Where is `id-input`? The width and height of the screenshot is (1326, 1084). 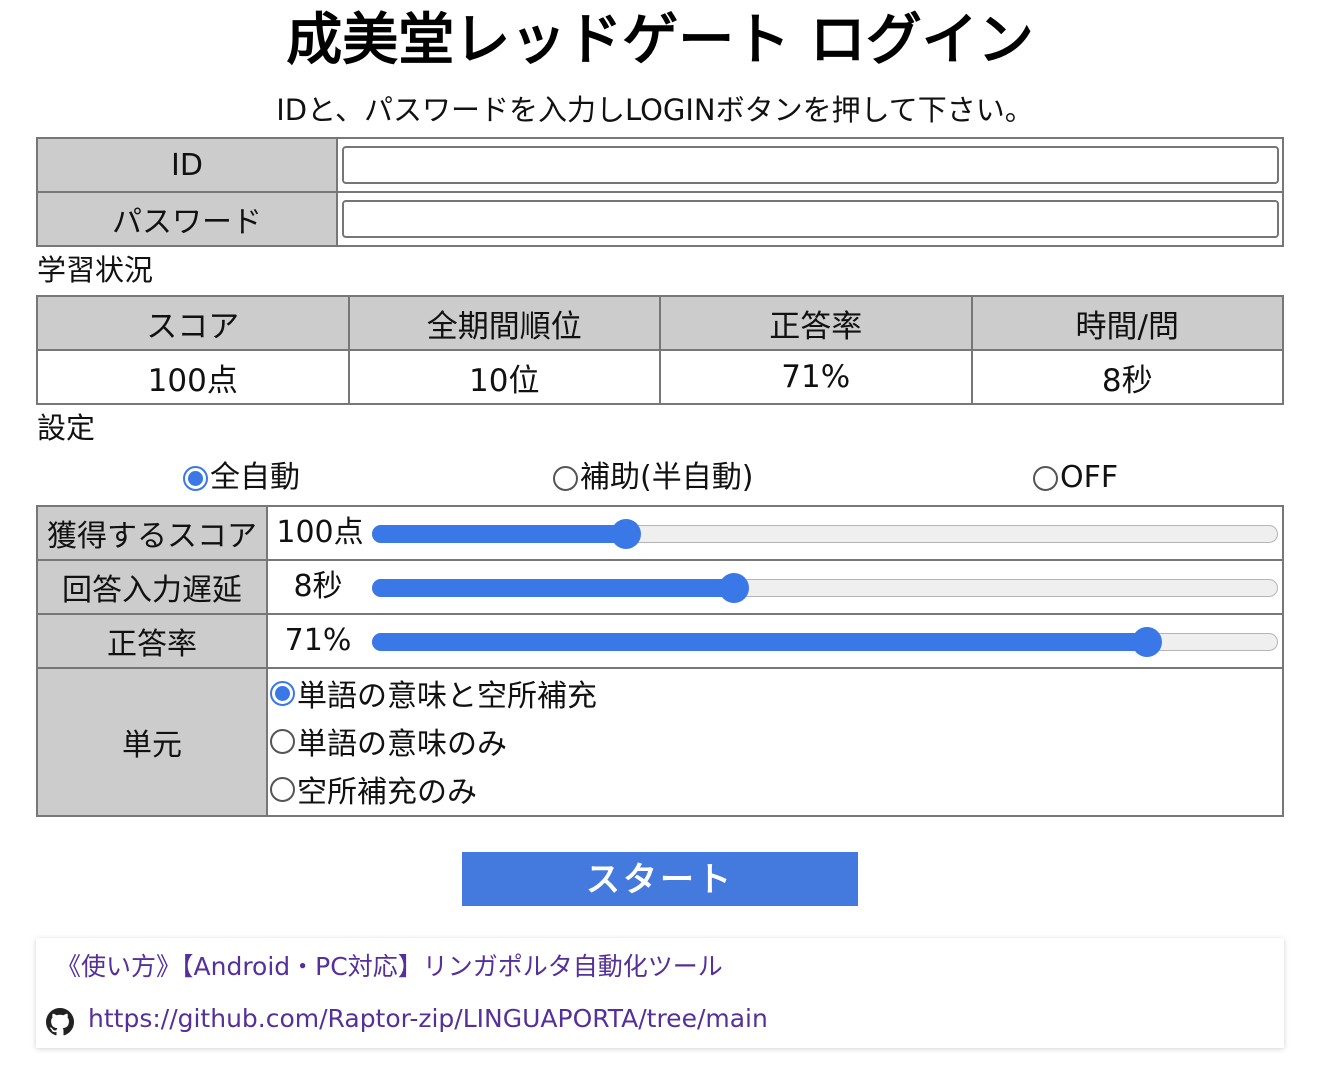
id-input is located at coordinates (810, 165).